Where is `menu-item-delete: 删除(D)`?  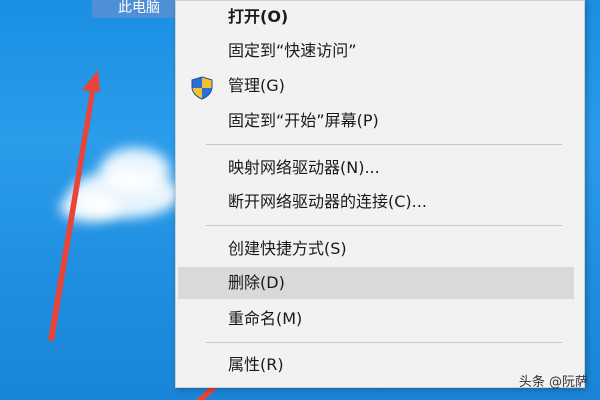
menu-item-delete: 删除(D) is located at coordinates (376, 283).